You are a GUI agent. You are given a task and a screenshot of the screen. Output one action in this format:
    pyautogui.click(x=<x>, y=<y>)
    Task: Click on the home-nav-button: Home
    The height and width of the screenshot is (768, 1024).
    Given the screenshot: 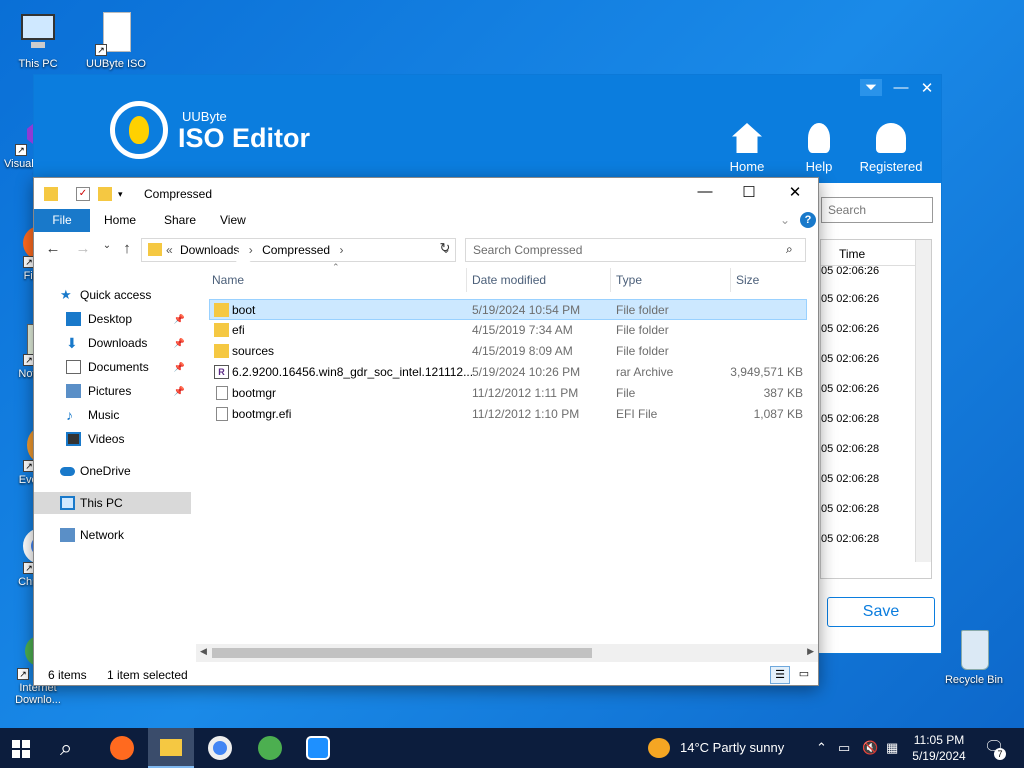 What is the action you would take?
    pyautogui.click(x=747, y=148)
    